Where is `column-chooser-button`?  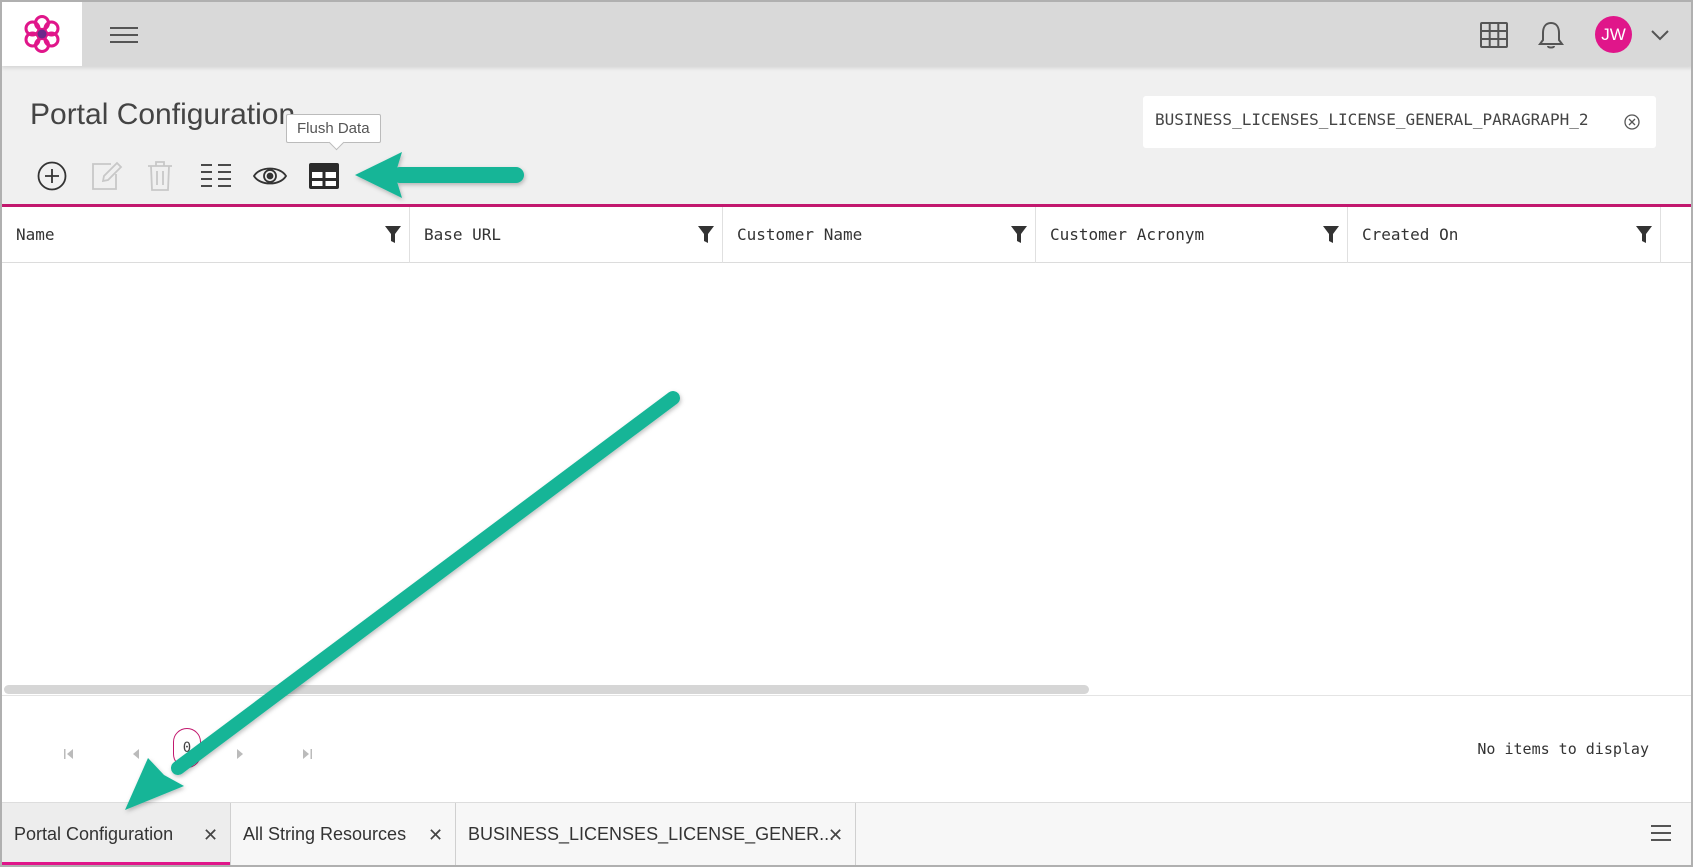 column-chooser-button is located at coordinates (216, 176).